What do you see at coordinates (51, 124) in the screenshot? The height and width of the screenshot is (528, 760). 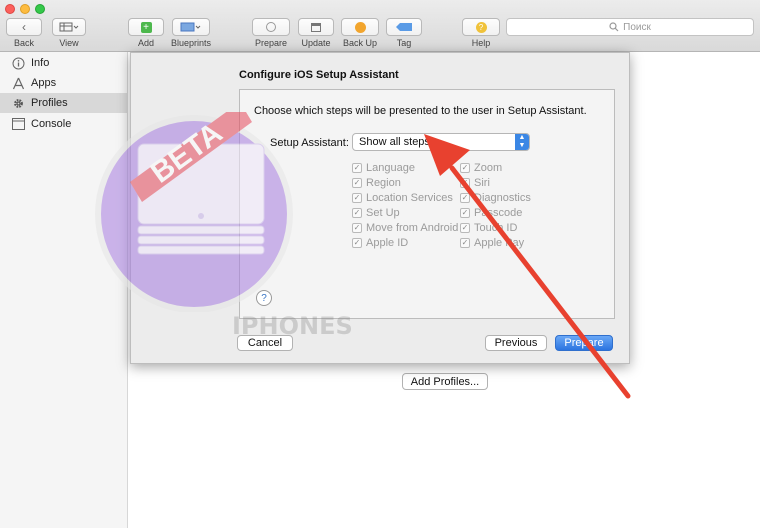 I see `sidebar-item-label: Console` at bounding box center [51, 124].